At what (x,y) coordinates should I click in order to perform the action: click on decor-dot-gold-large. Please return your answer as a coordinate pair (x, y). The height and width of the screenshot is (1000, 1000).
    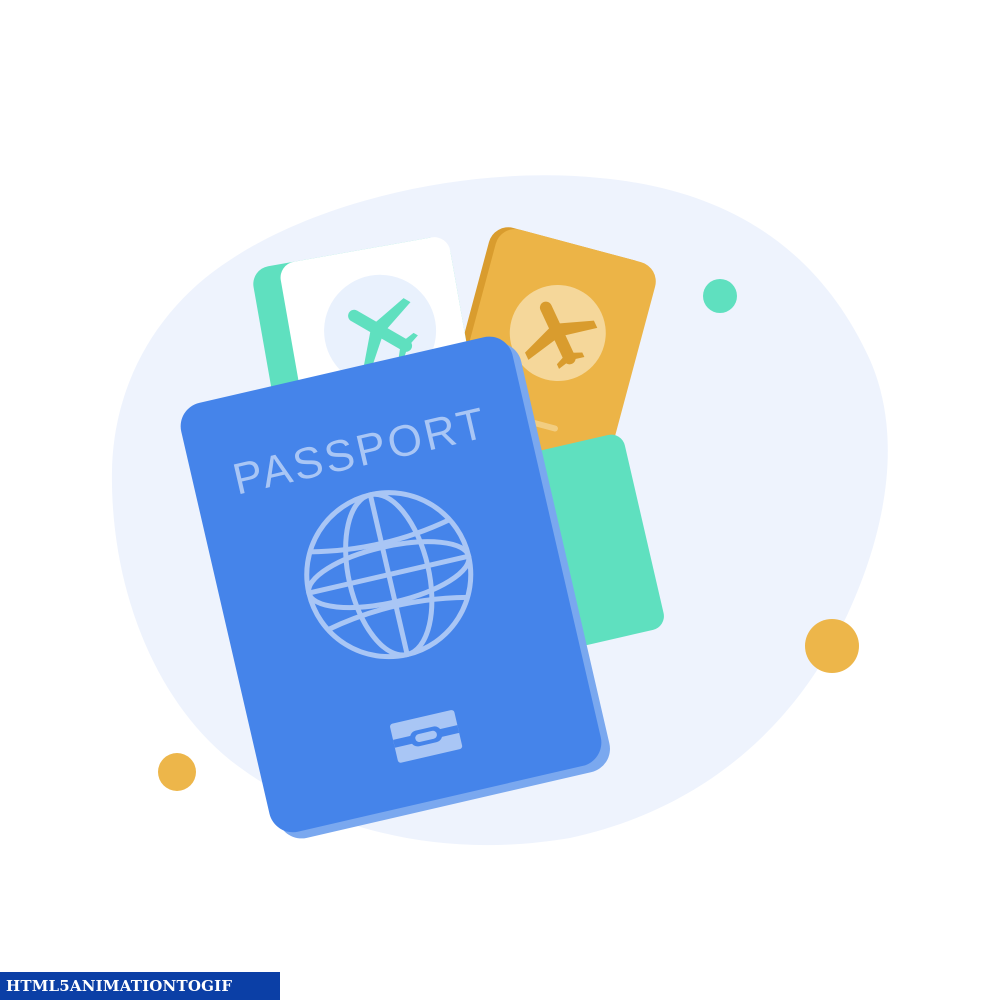
    Looking at the image, I should click on (832, 646).